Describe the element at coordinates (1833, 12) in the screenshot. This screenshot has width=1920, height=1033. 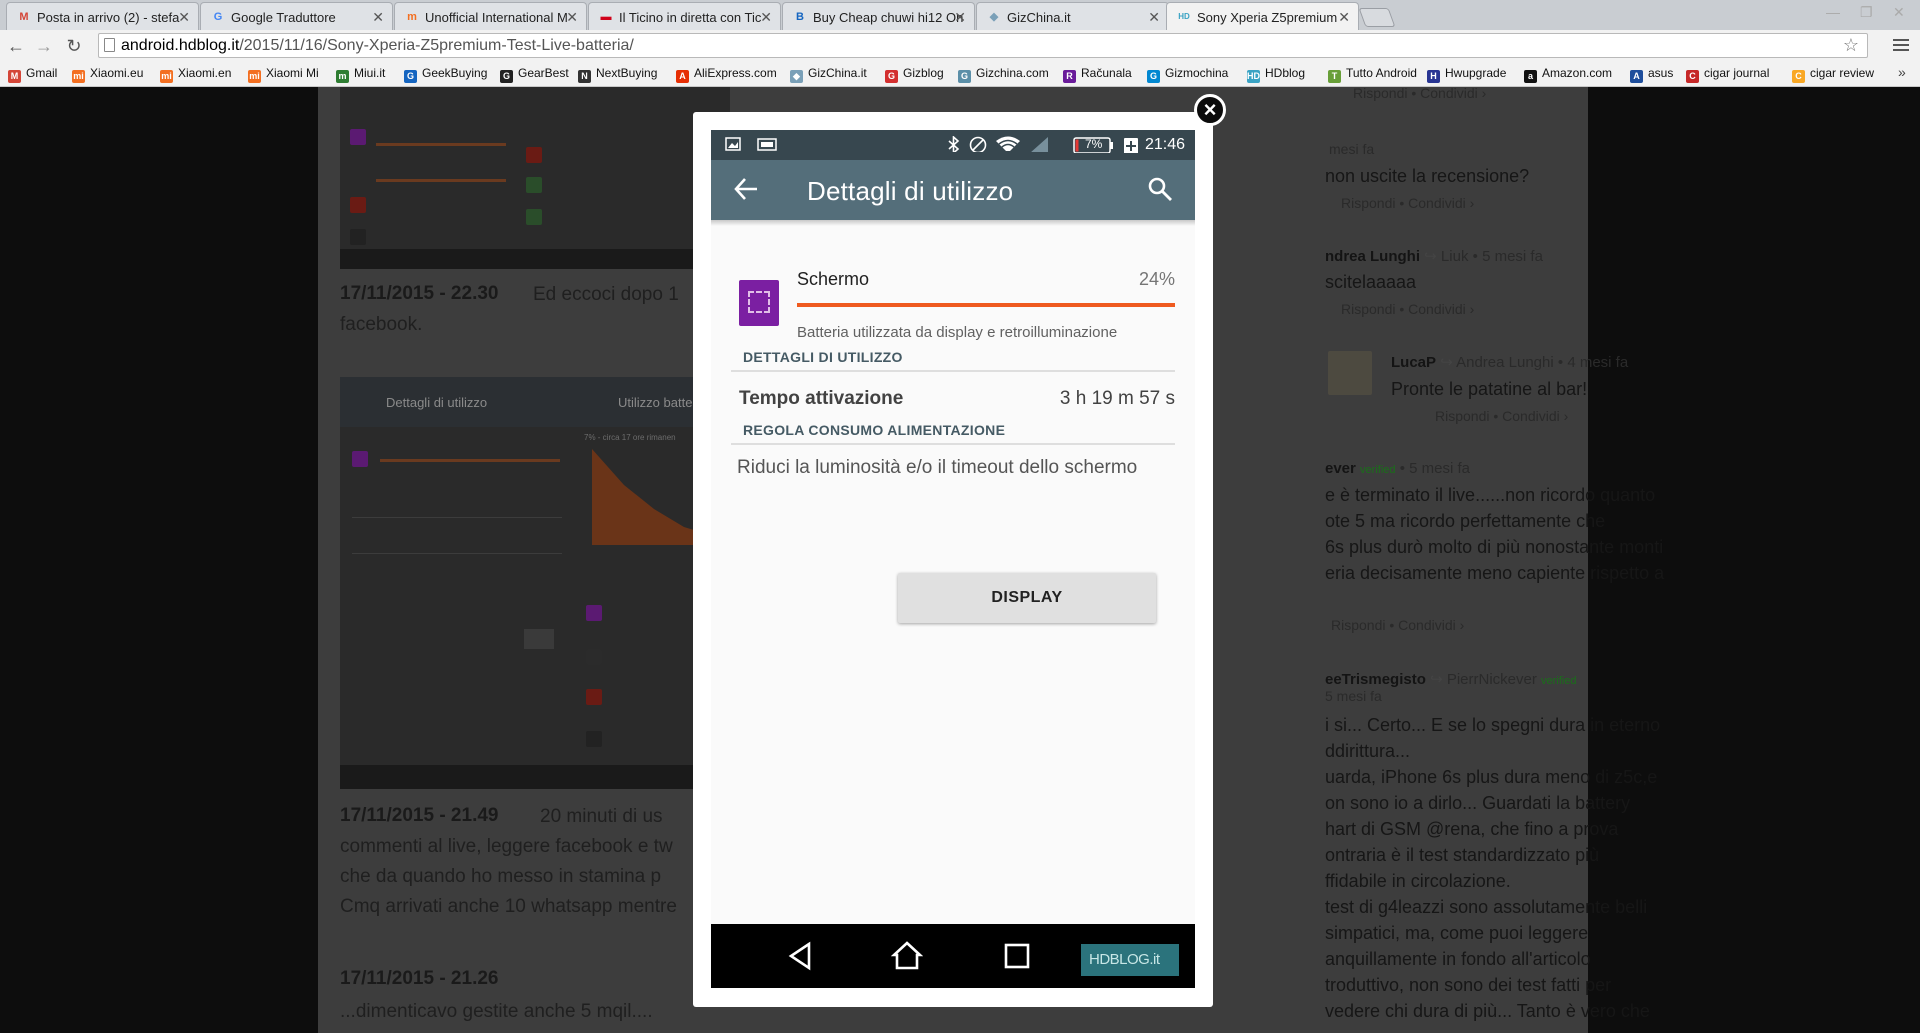
I see `minimize-icon: —` at that location.